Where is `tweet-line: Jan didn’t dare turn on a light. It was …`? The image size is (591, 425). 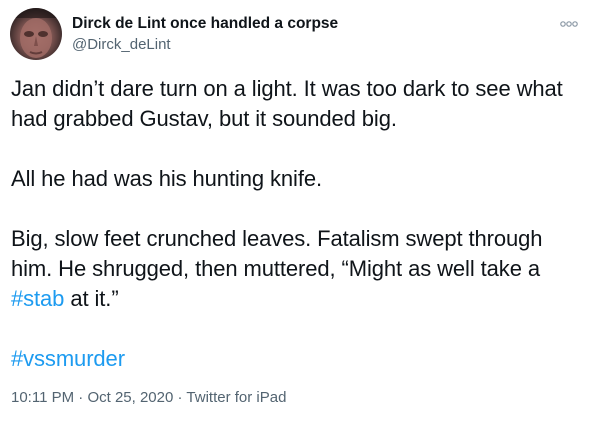
tweet-line: Jan didn’t dare turn on a light. It was … is located at coordinates (287, 88).